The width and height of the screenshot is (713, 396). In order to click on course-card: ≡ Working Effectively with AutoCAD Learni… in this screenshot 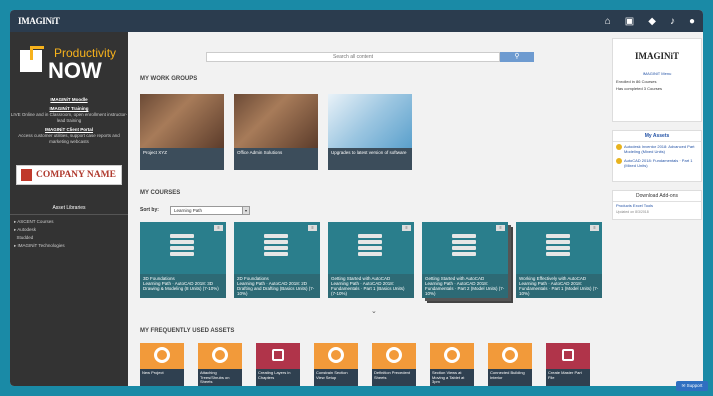, I will do `click(559, 260)`.